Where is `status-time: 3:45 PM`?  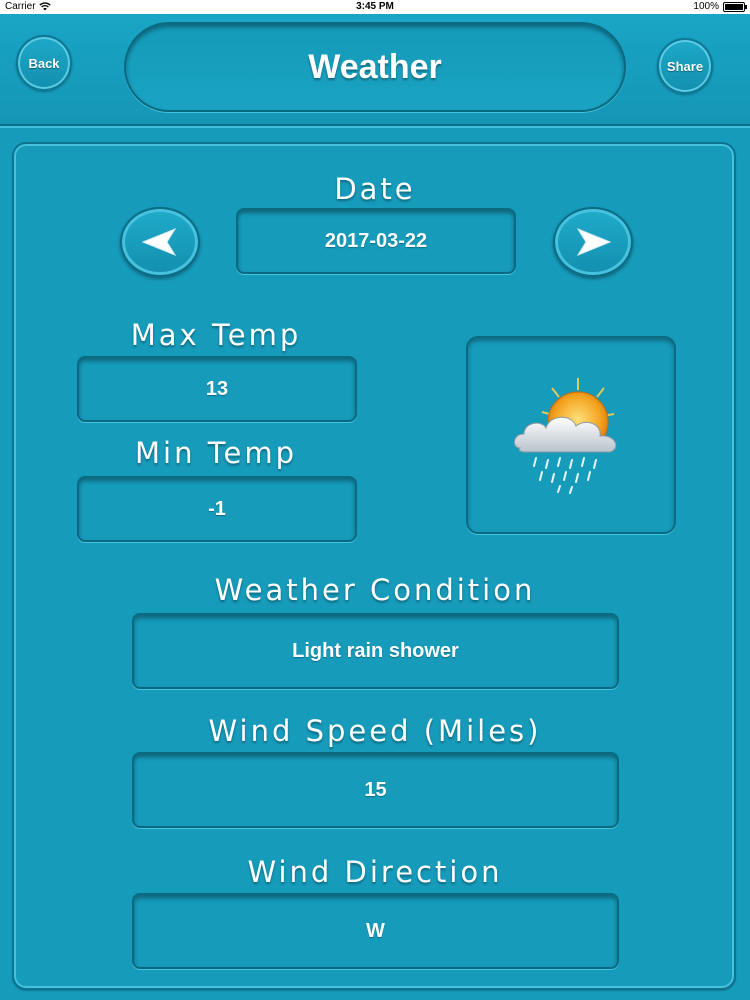 status-time: 3:45 PM is located at coordinates (375, 6).